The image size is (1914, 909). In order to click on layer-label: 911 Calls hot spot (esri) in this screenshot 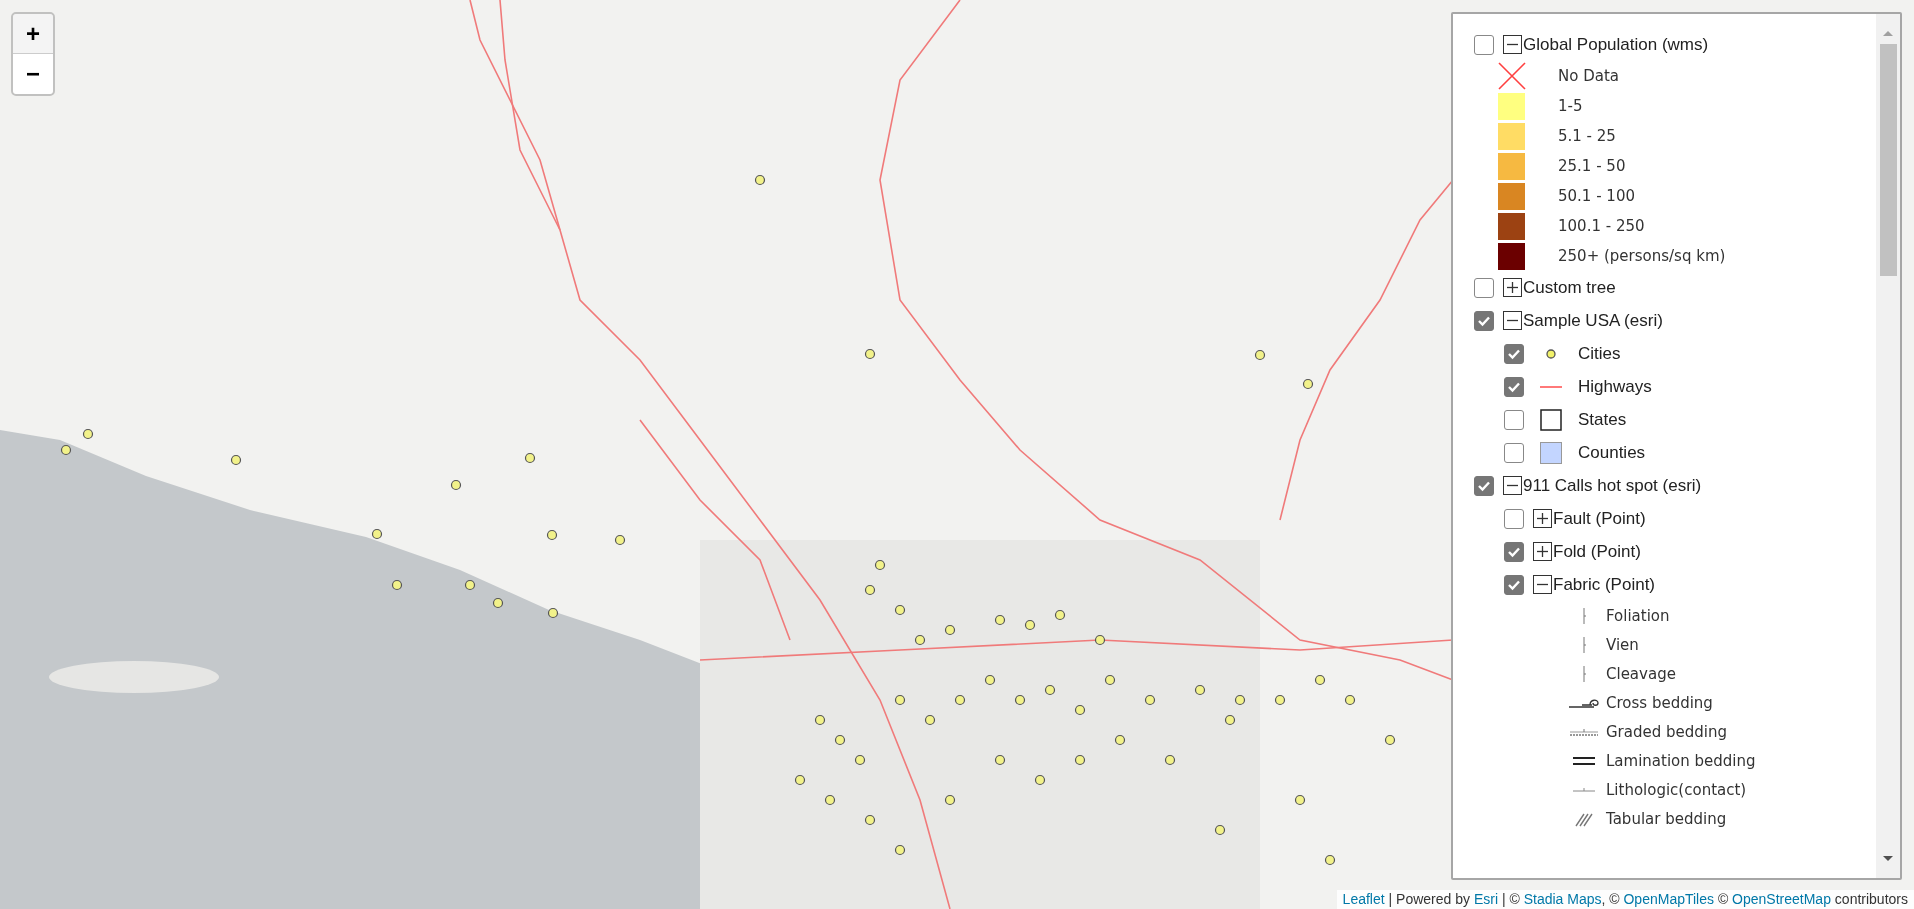, I will do `click(1612, 485)`.